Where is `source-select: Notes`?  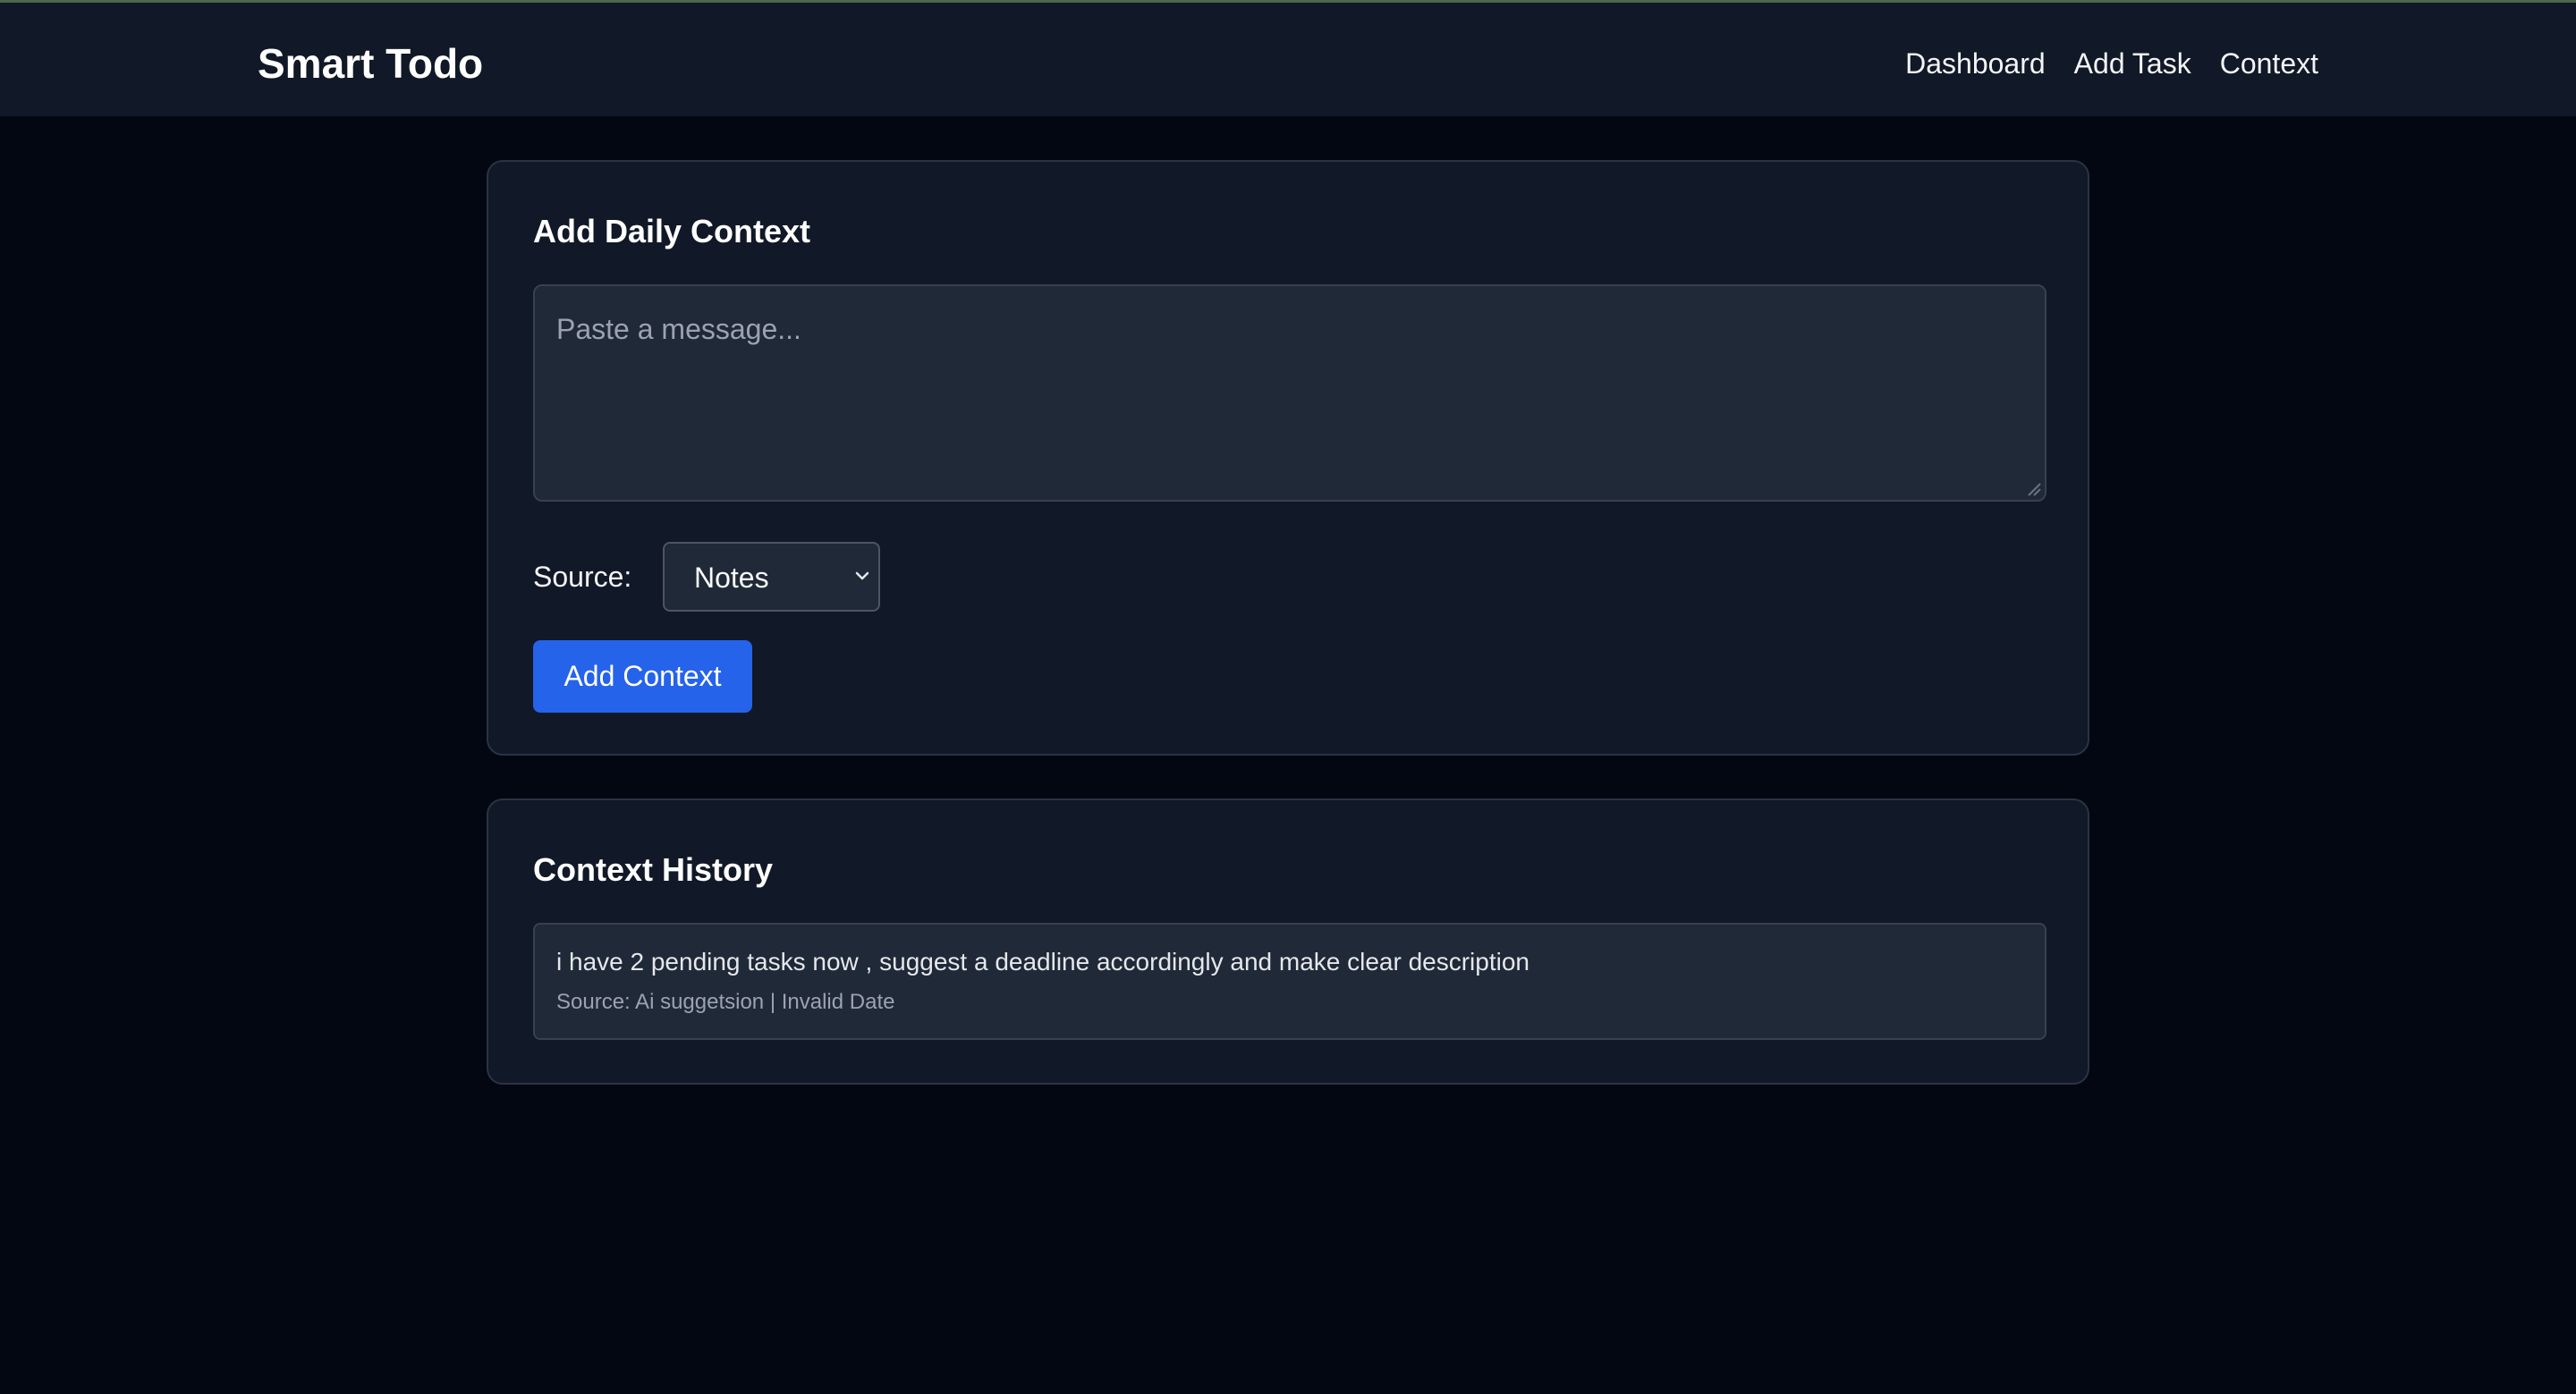
source-select: Notes is located at coordinates (771, 577).